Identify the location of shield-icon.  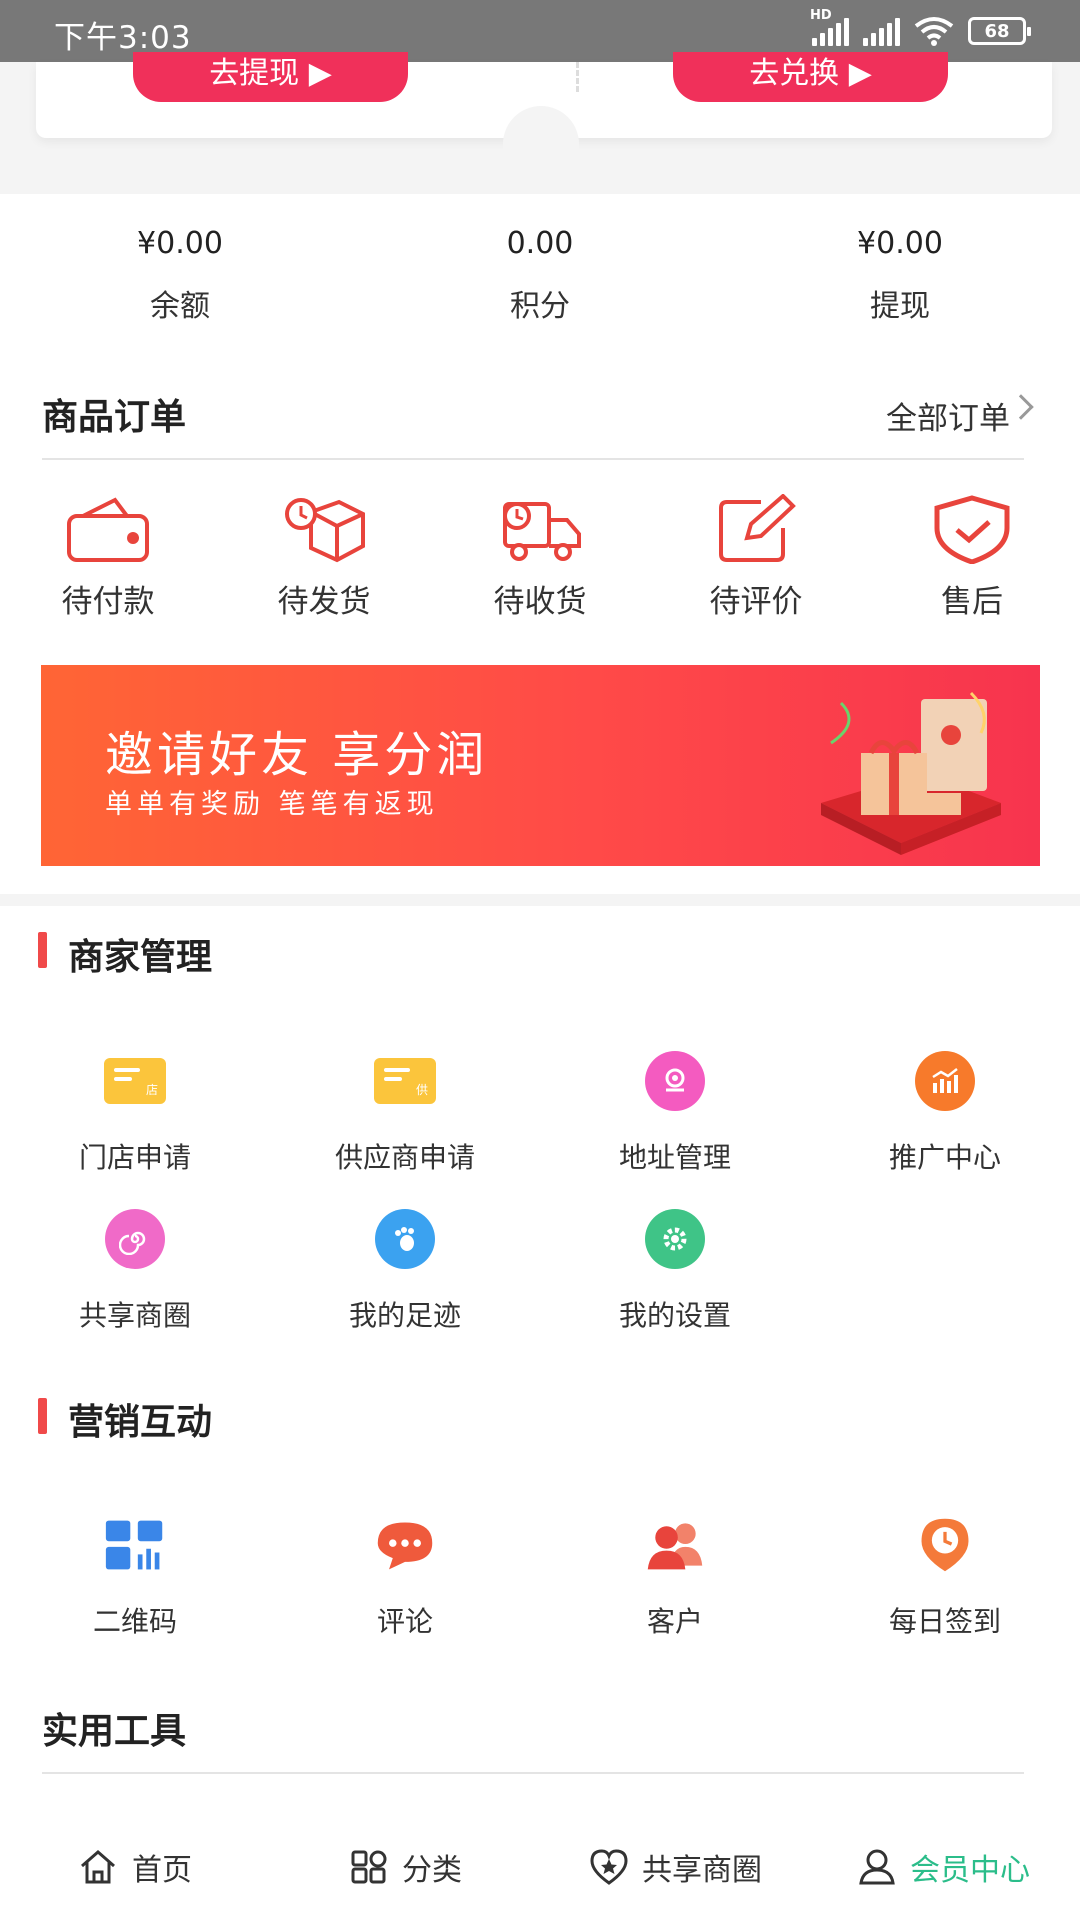
(972, 529).